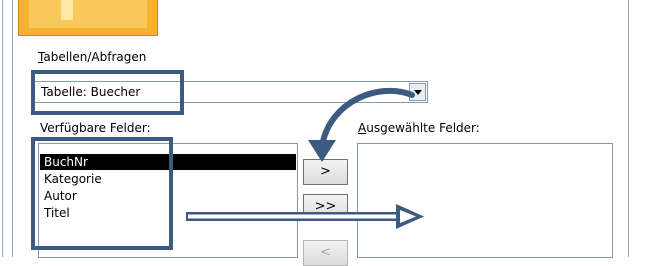 The width and height of the screenshot is (647, 266). What do you see at coordinates (361, 125) in the screenshot?
I see `curved-arrow-icon` at bounding box center [361, 125].